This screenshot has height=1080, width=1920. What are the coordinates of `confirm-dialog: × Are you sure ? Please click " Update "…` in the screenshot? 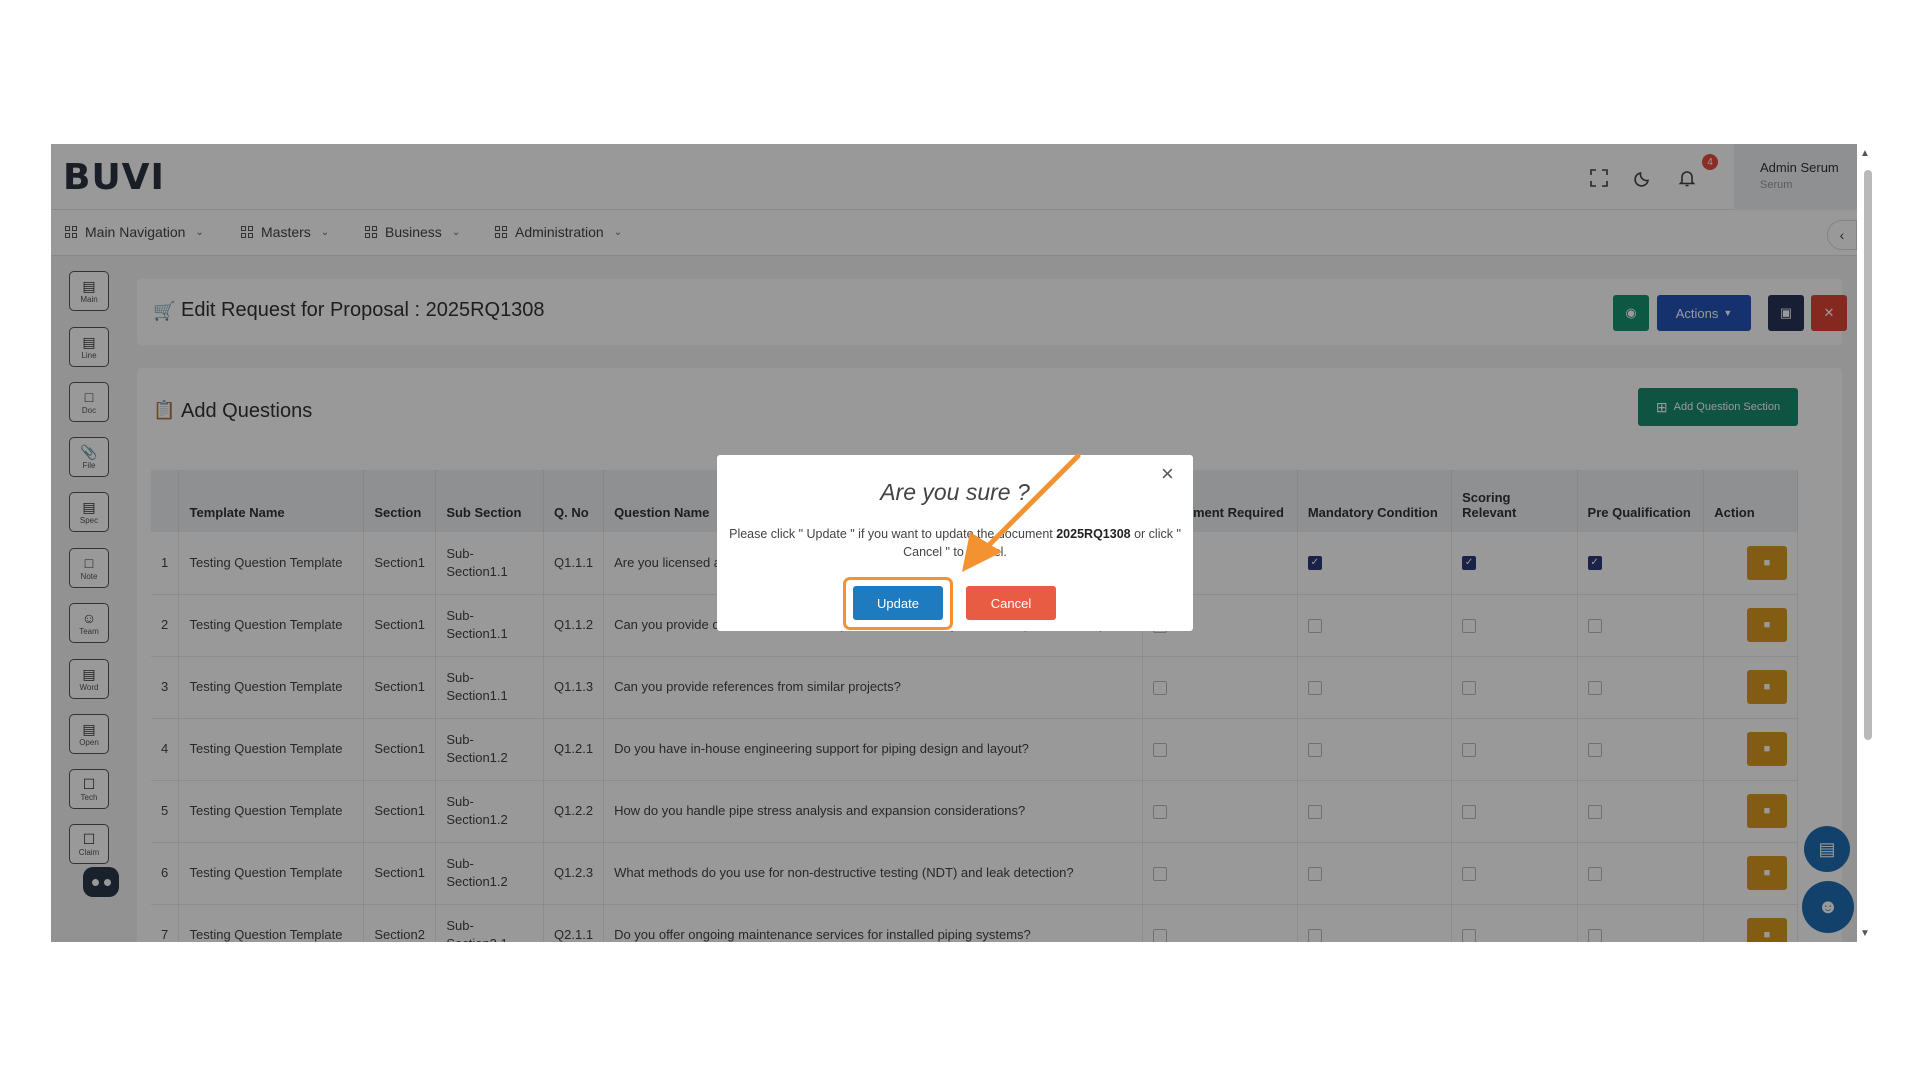 It's located at (955, 543).